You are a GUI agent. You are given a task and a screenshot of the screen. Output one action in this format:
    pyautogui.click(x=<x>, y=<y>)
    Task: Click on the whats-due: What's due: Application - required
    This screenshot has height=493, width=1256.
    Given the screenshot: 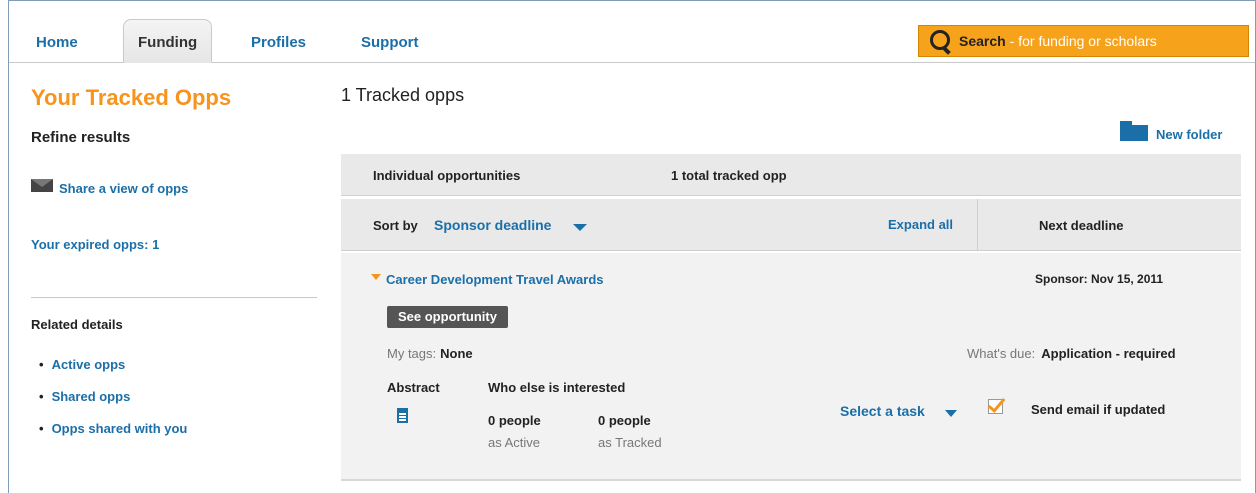 What is the action you would take?
    pyautogui.click(x=1071, y=353)
    